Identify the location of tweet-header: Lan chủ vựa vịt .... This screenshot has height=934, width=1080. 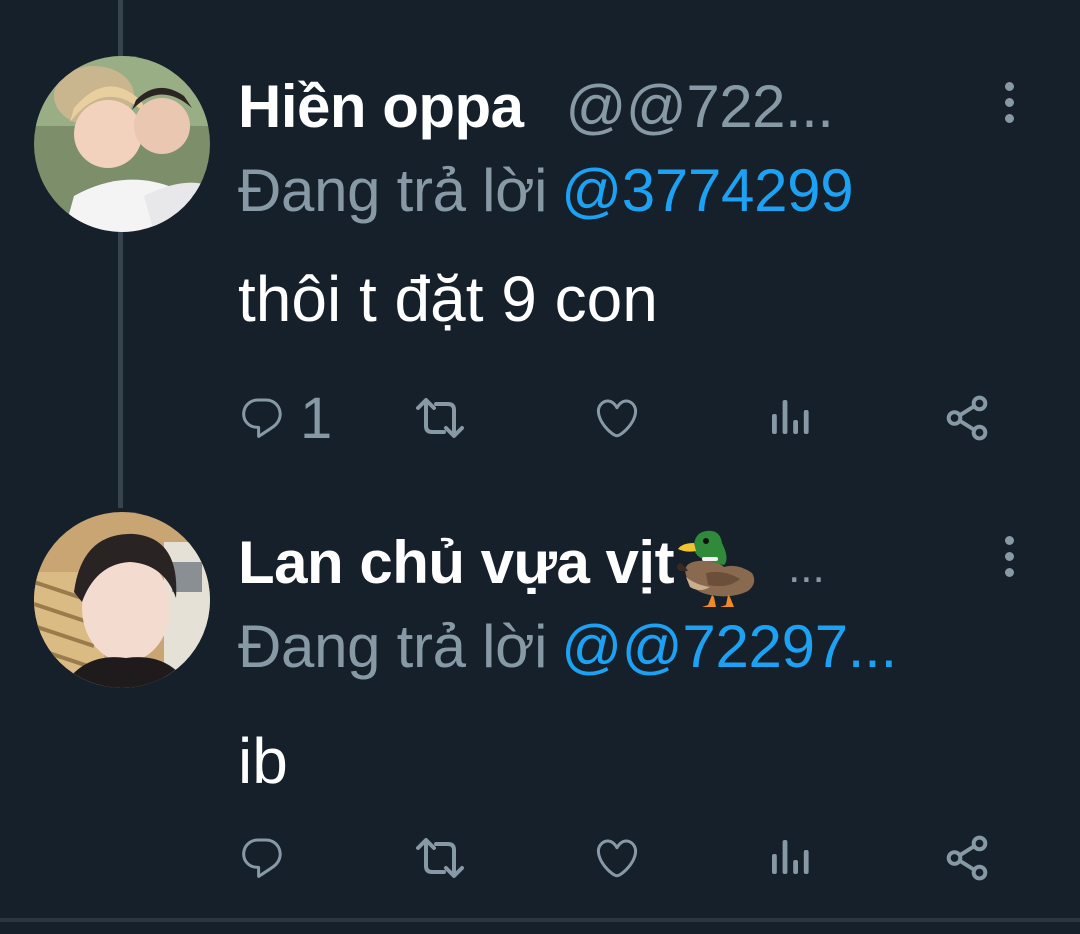
(659, 564).